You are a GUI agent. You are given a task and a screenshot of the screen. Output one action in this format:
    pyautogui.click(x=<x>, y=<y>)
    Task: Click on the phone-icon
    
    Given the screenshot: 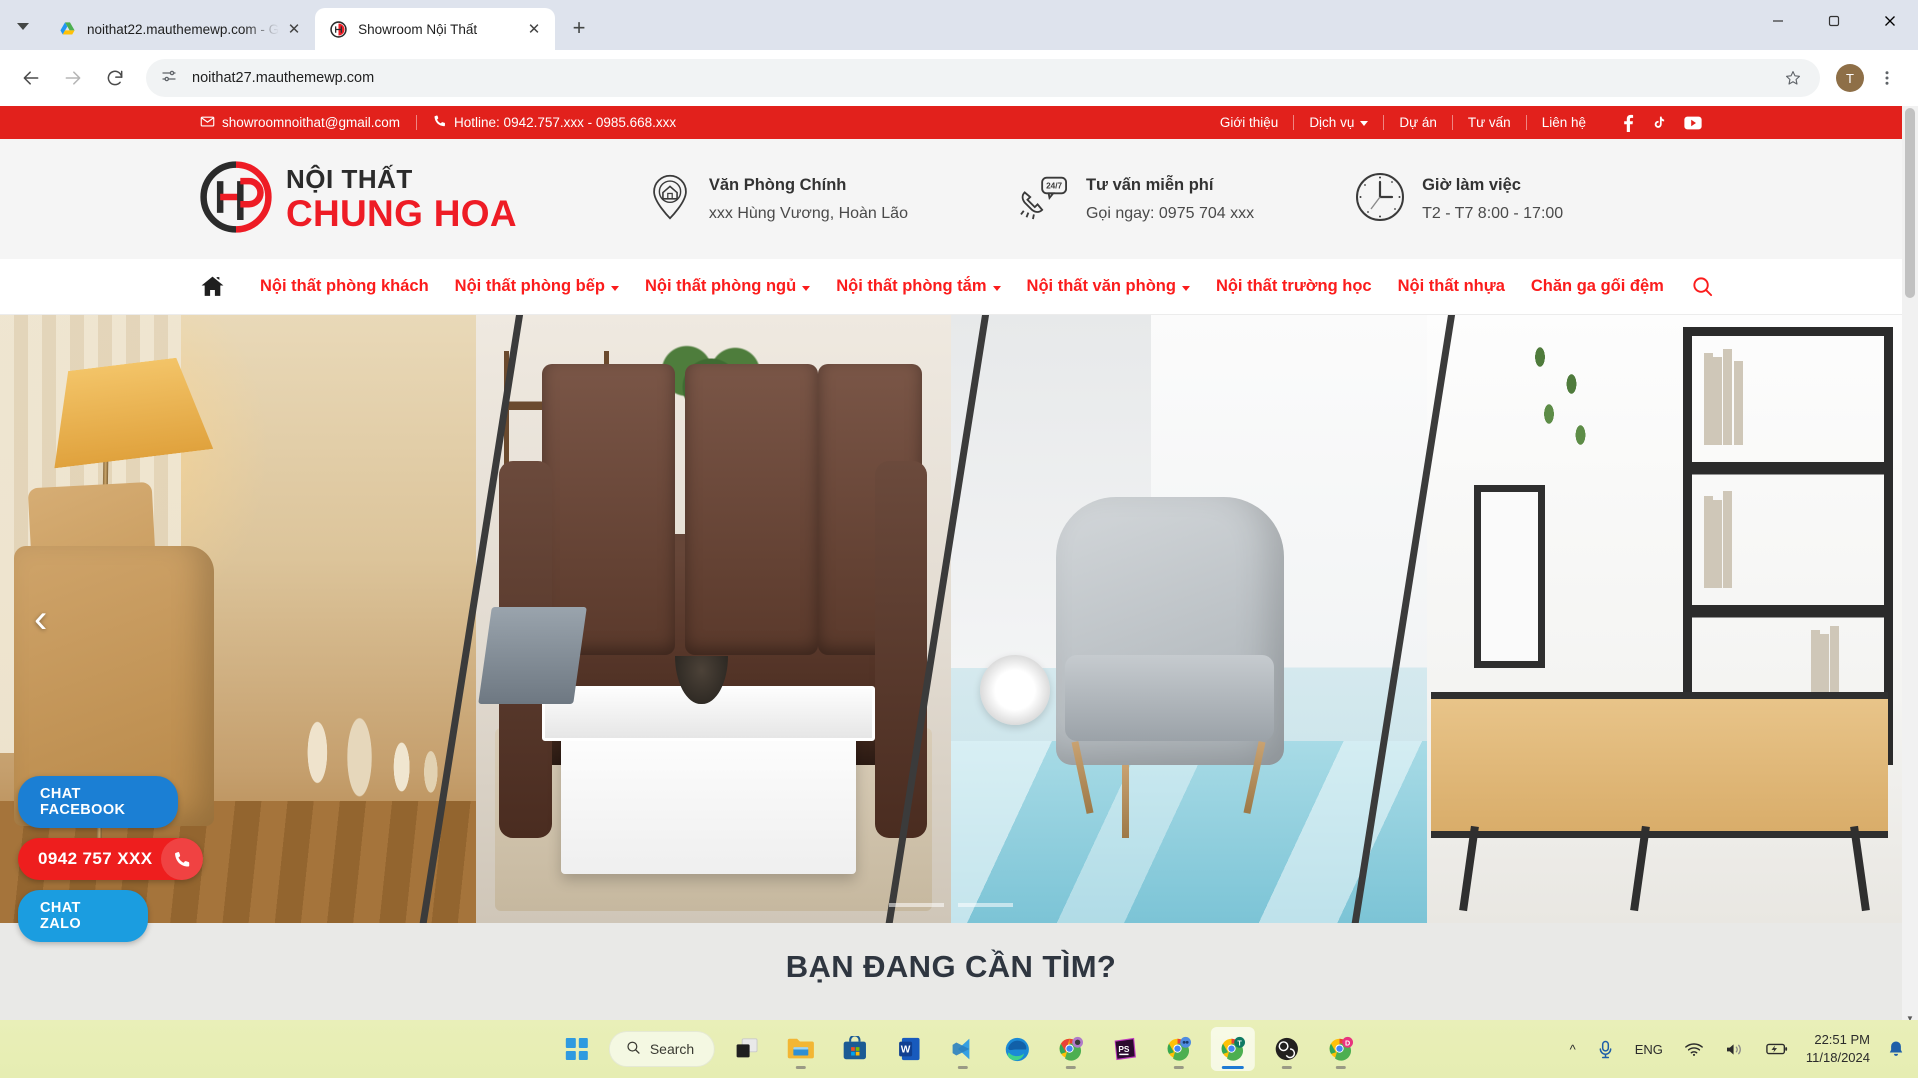 What is the action you would take?
    pyautogui.click(x=440, y=122)
    